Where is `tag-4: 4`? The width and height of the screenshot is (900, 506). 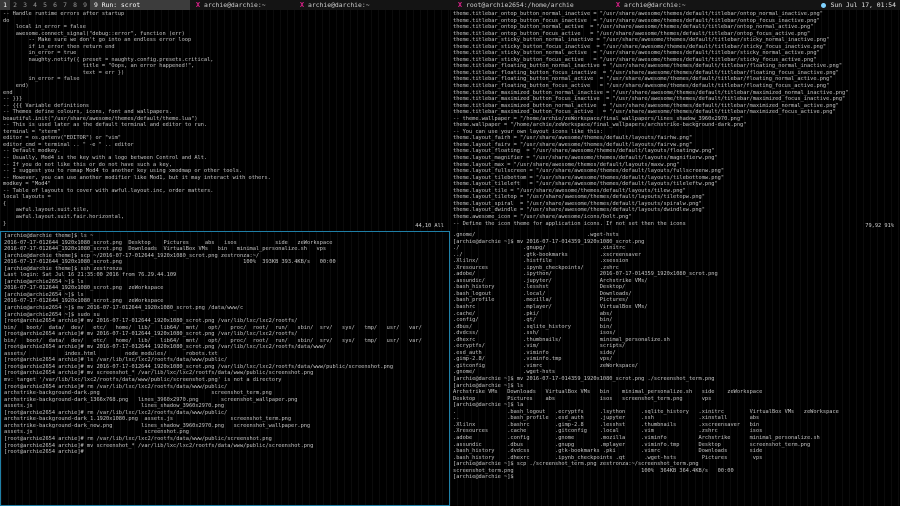
tag-4: 4 is located at coordinates (35, 5).